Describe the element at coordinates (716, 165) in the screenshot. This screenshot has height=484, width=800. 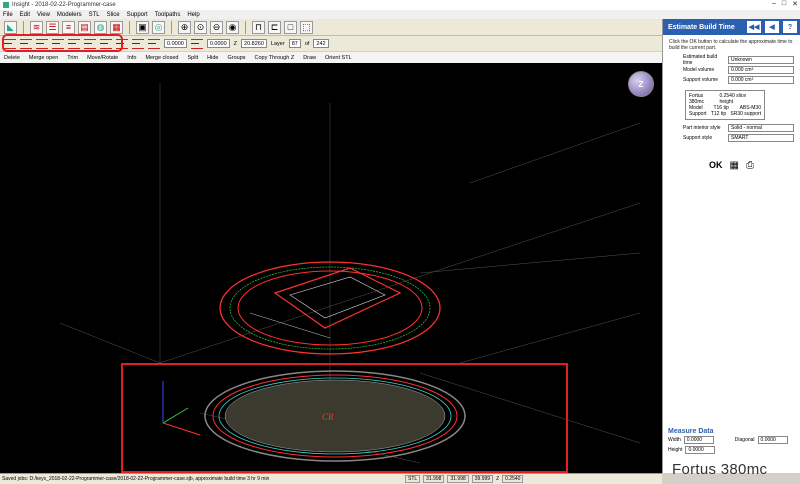
I see `ok-button: OK` at that location.